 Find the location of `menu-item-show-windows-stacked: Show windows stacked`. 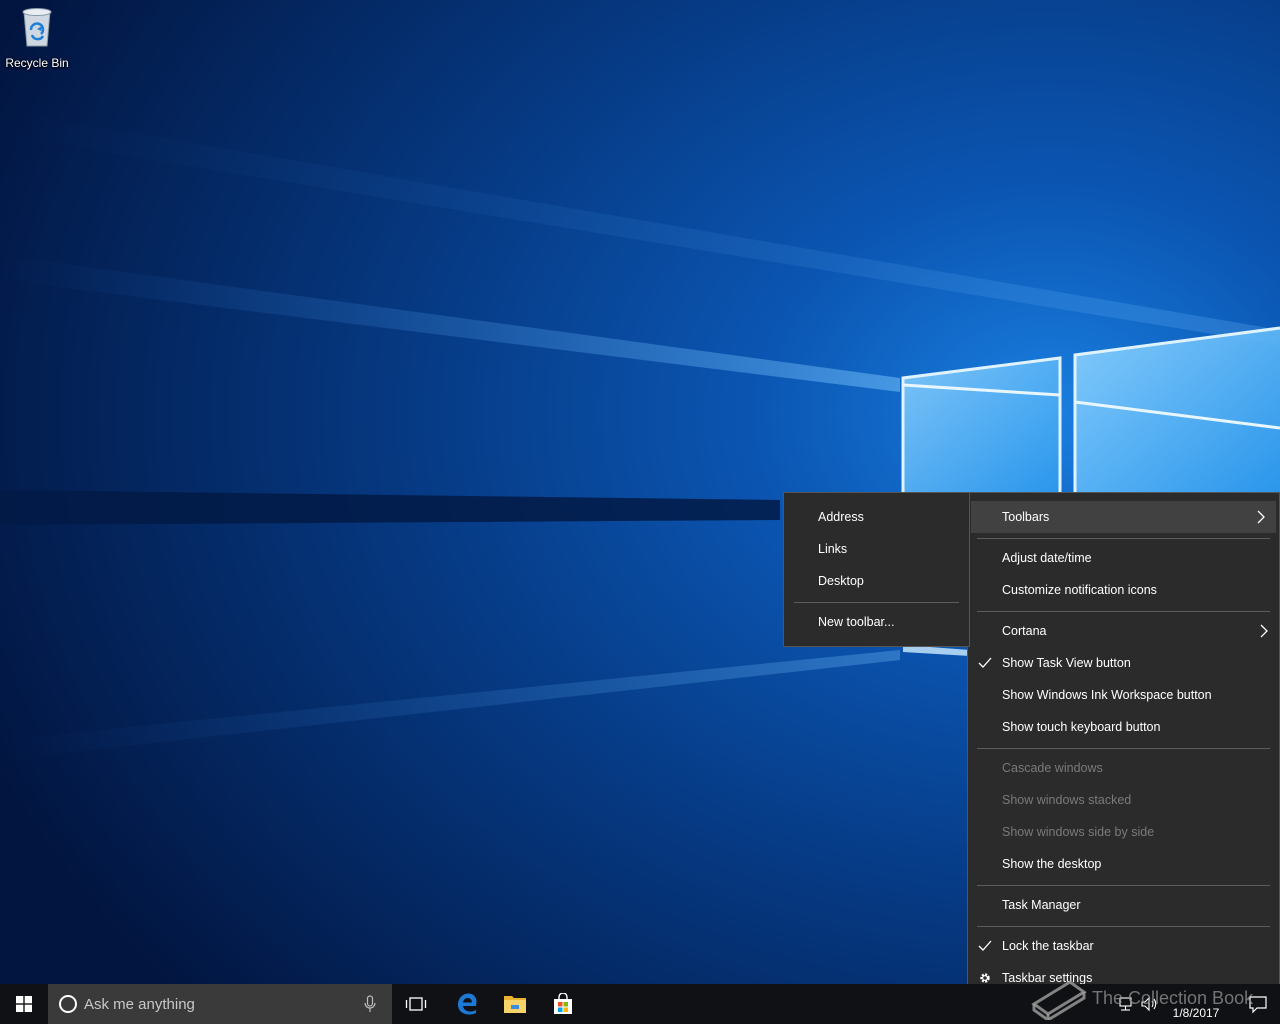

menu-item-show-windows-stacked: Show windows stacked is located at coordinates (1123, 800).